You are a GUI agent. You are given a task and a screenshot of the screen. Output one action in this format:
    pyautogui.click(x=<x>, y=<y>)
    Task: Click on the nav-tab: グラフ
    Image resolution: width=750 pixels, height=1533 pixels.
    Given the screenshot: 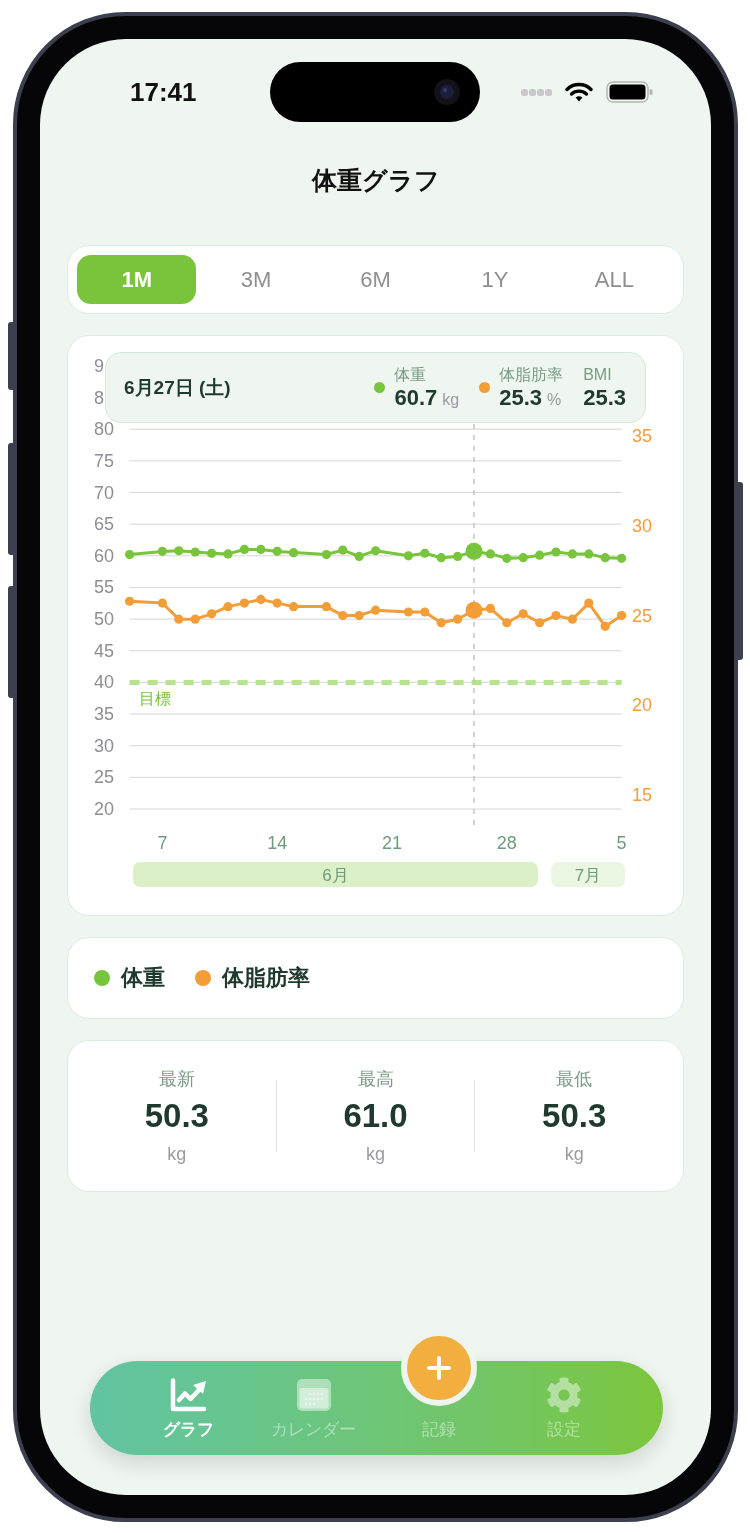 What is the action you would take?
    pyautogui.click(x=188, y=1400)
    